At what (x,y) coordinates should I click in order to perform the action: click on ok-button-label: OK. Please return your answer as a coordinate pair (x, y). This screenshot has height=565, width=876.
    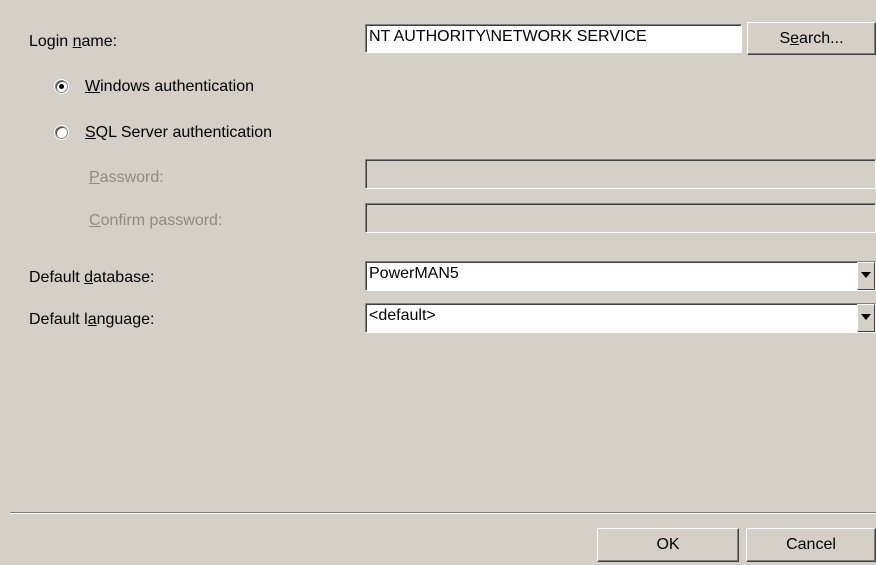
    Looking at the image, I should click on (668, 544).